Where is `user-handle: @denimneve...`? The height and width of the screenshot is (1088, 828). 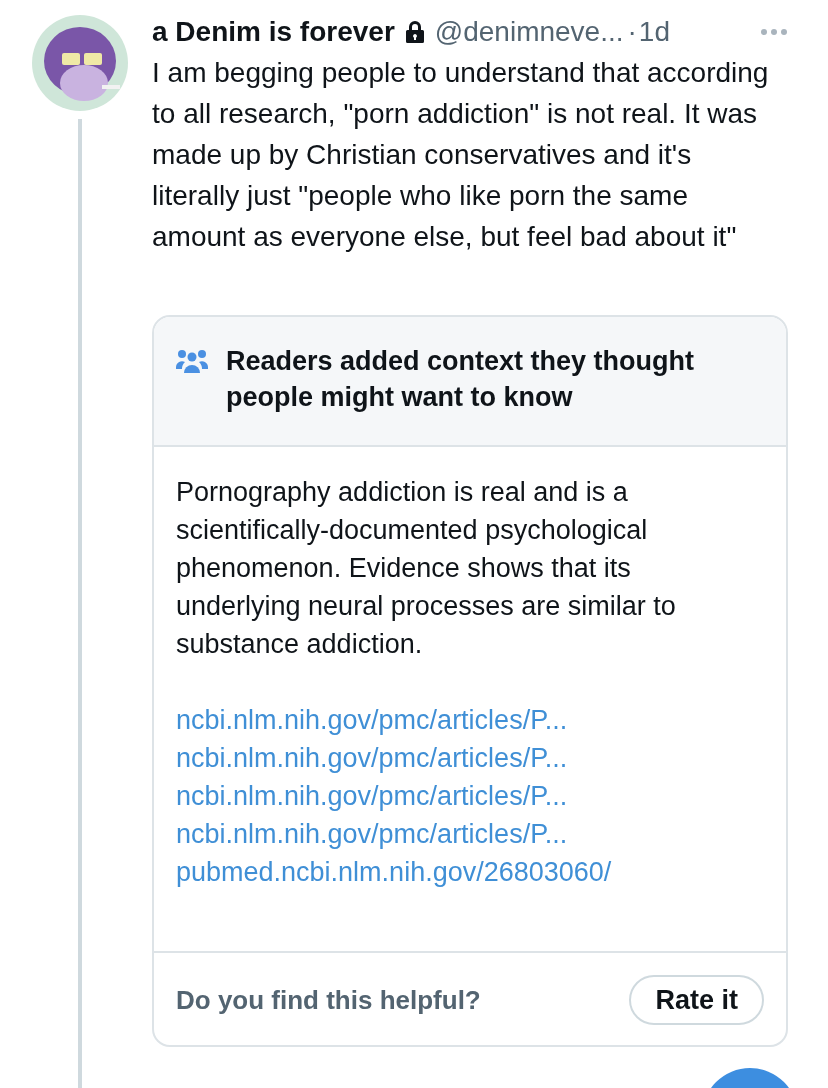
user-handle: @denimneve... is located at coordinates (529, 32).